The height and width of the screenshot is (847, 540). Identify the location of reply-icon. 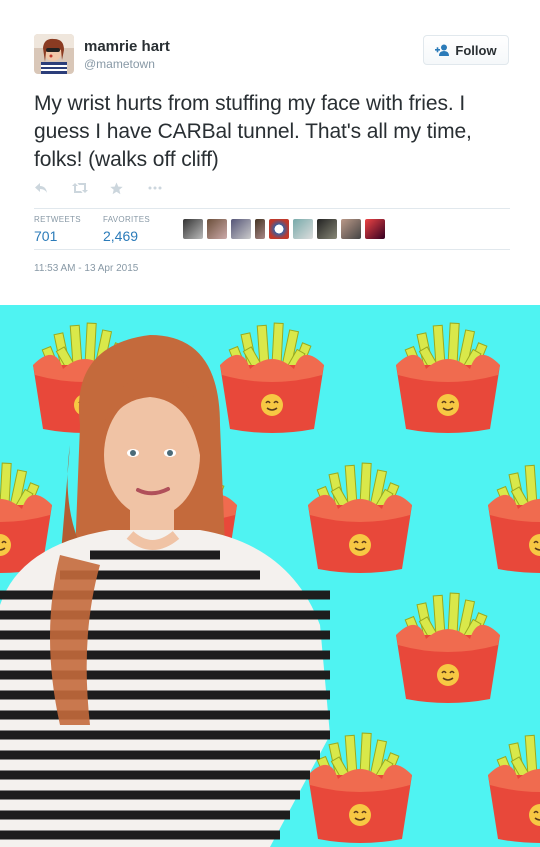
(41, 188).